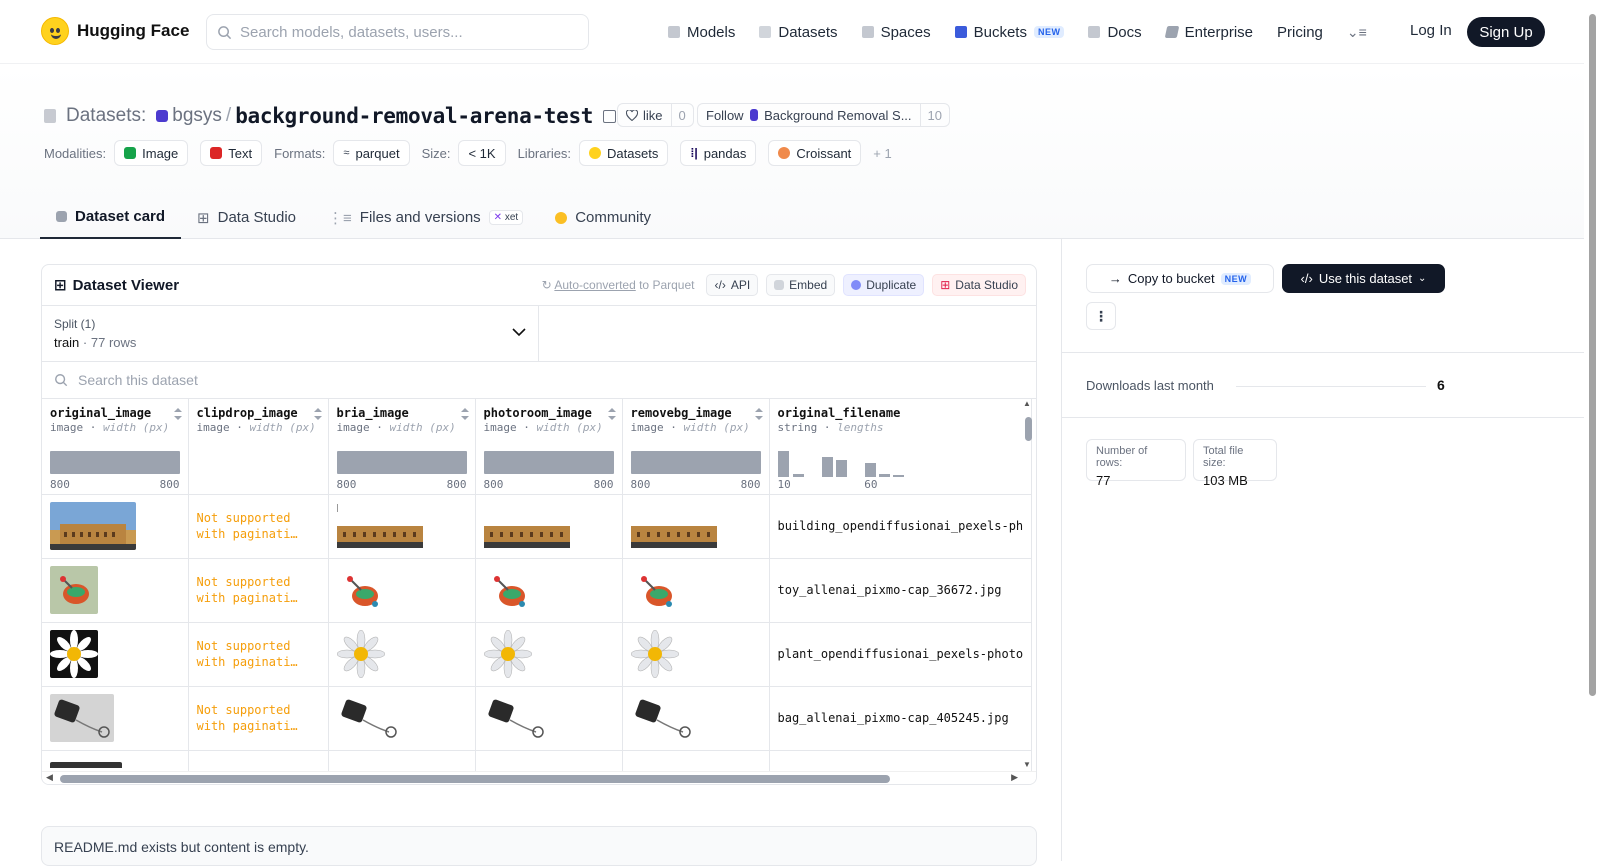 Image resolution: width=1600 pixels, height=866 pixels. Describe the element at coordinates (1009, 32) in the screenshot. I see `nav-buckets: Buckets NEW` at that location.